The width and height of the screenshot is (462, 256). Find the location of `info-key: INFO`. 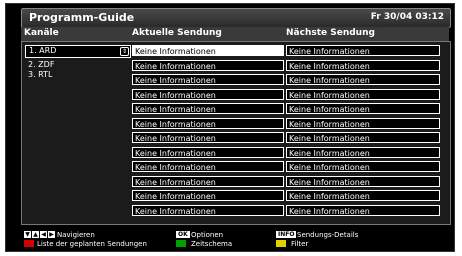

info-key: INFO is located at coordinates (286, 234).